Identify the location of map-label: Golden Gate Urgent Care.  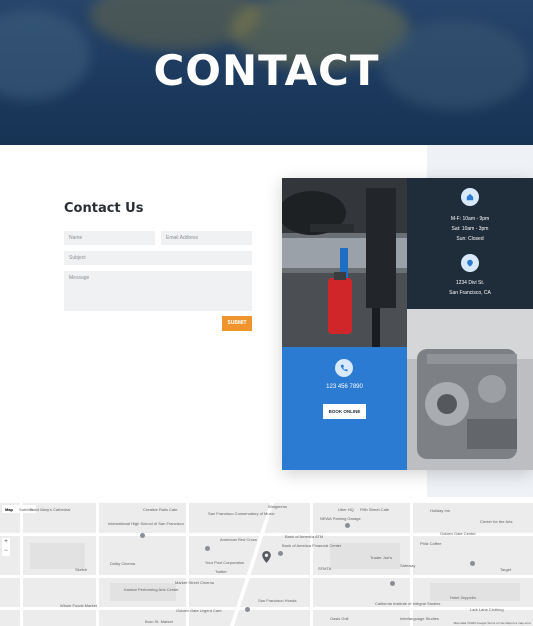
(199, 610).